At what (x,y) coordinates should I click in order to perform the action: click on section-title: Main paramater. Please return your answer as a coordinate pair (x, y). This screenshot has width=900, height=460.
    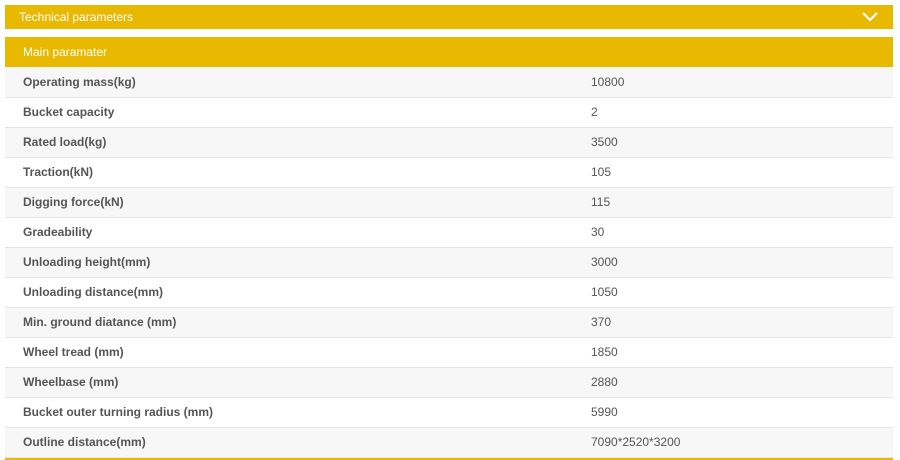
    Looking at the image, I should click on (65, 52).